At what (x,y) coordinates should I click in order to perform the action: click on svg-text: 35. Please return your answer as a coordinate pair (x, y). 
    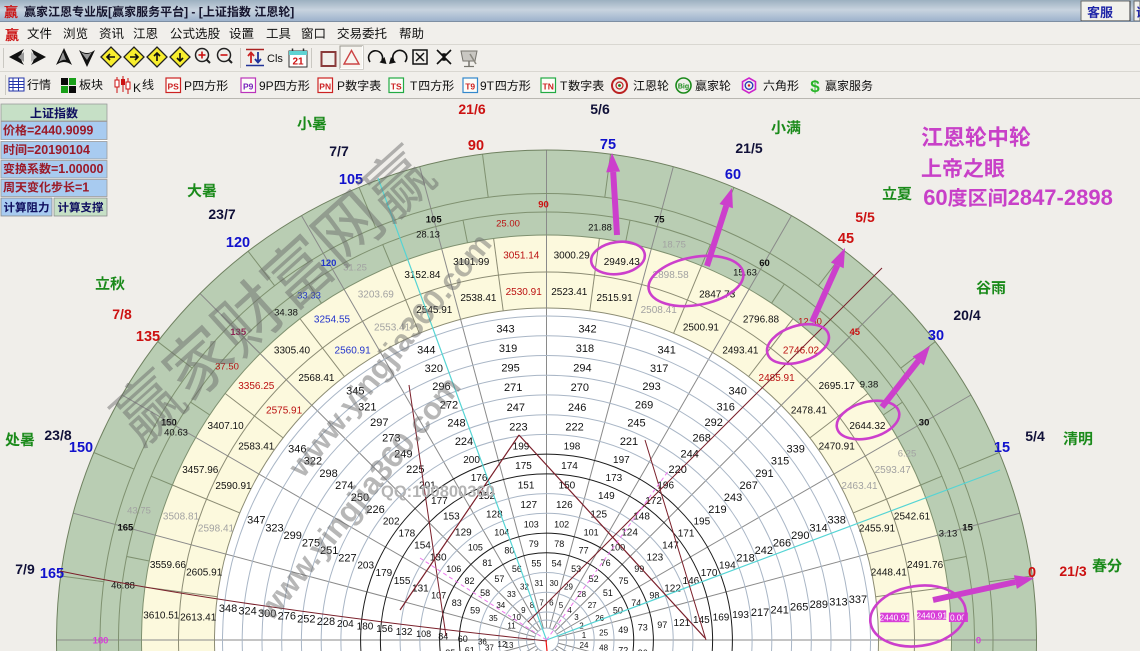
    Looking at the image, I should click on (493, 618).